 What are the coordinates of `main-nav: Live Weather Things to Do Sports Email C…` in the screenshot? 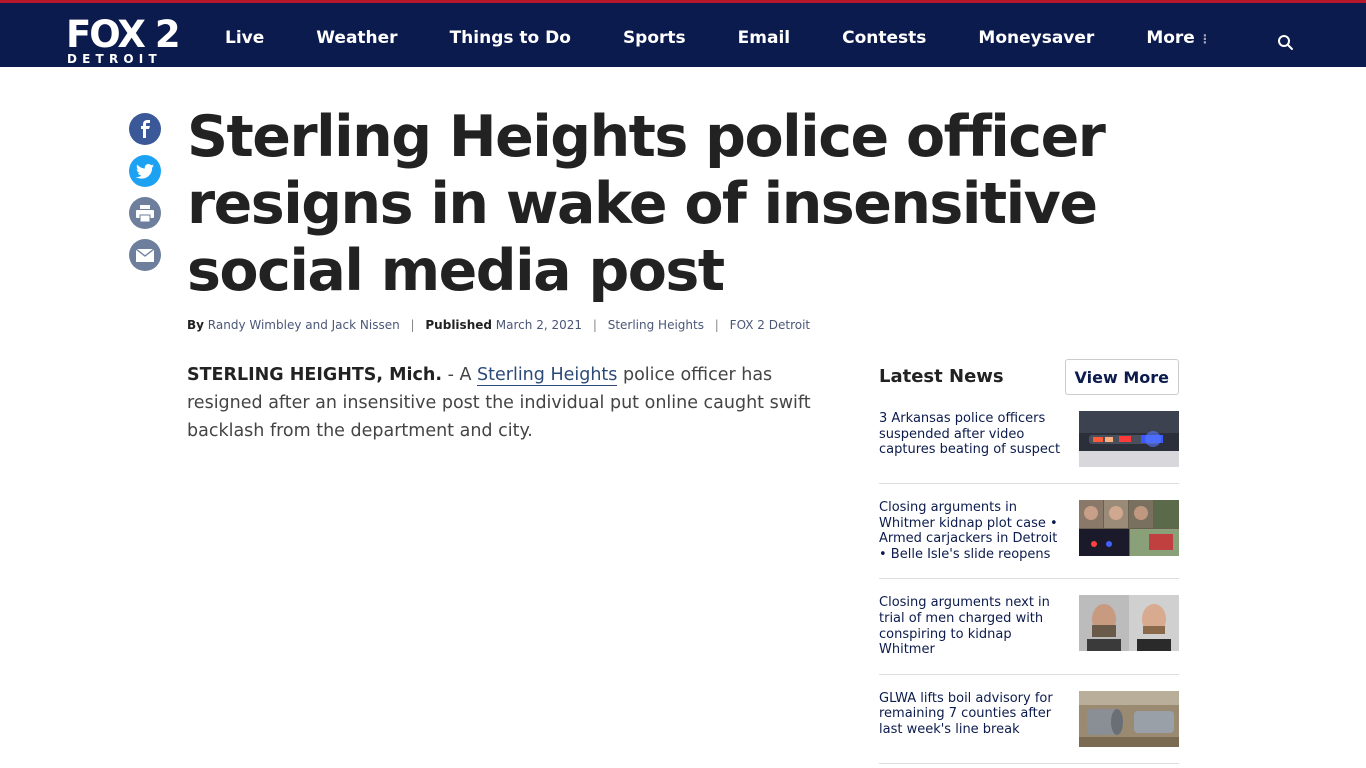 It's located at (718, 38).